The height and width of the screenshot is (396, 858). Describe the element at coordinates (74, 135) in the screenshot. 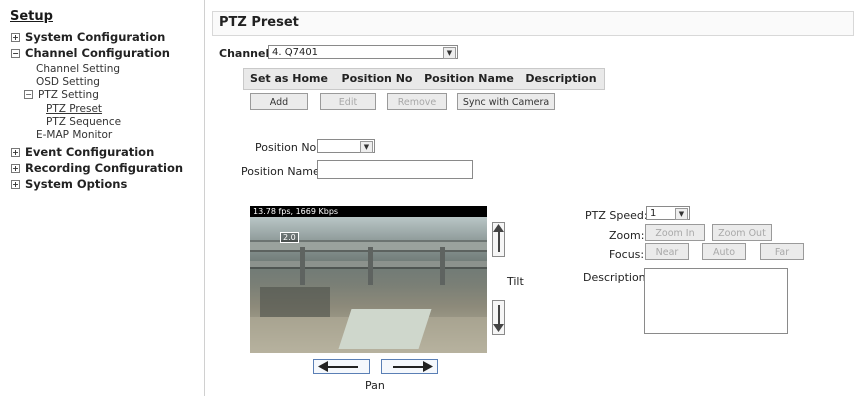

I see `sidebar-item-emap-monitor: E-MAP Monitor` at that location.